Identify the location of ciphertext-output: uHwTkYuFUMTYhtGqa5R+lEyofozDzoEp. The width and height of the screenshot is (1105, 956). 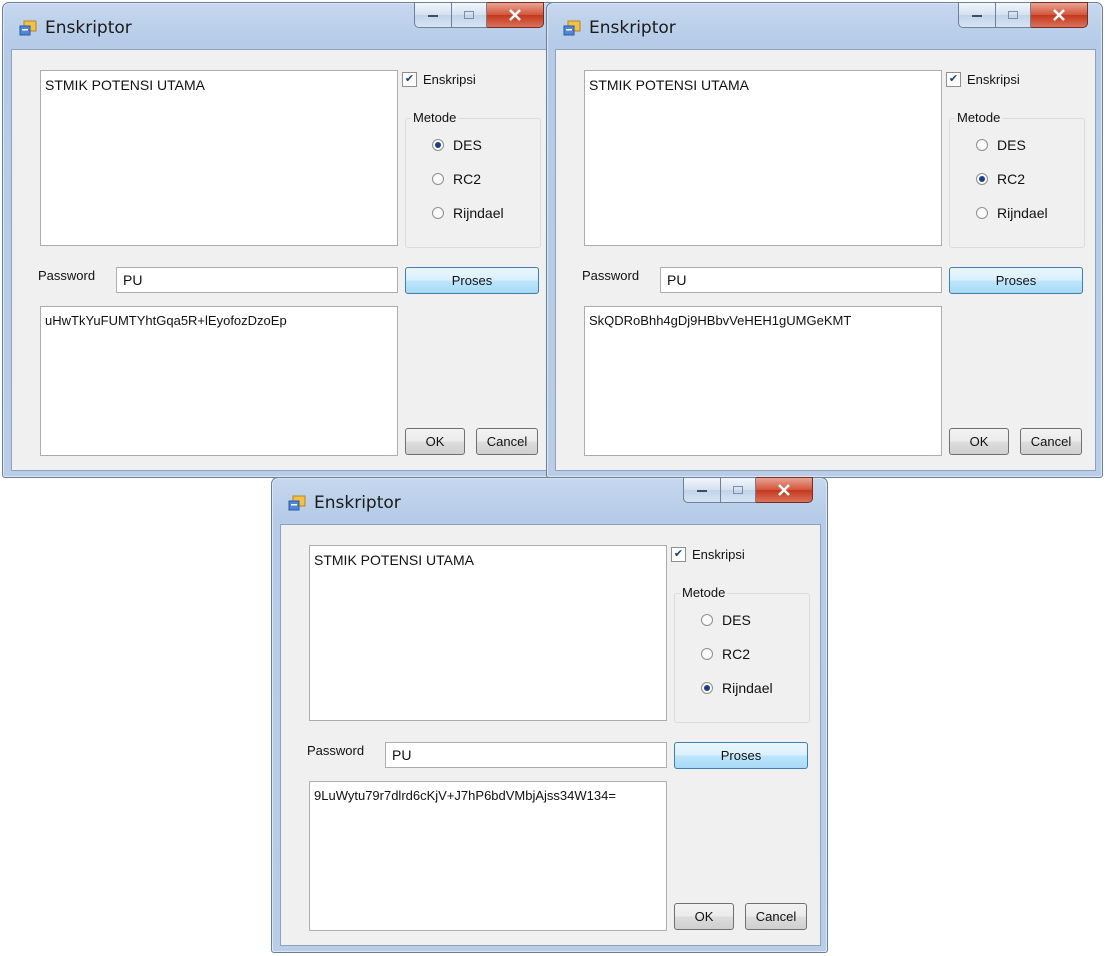
(219, 381).